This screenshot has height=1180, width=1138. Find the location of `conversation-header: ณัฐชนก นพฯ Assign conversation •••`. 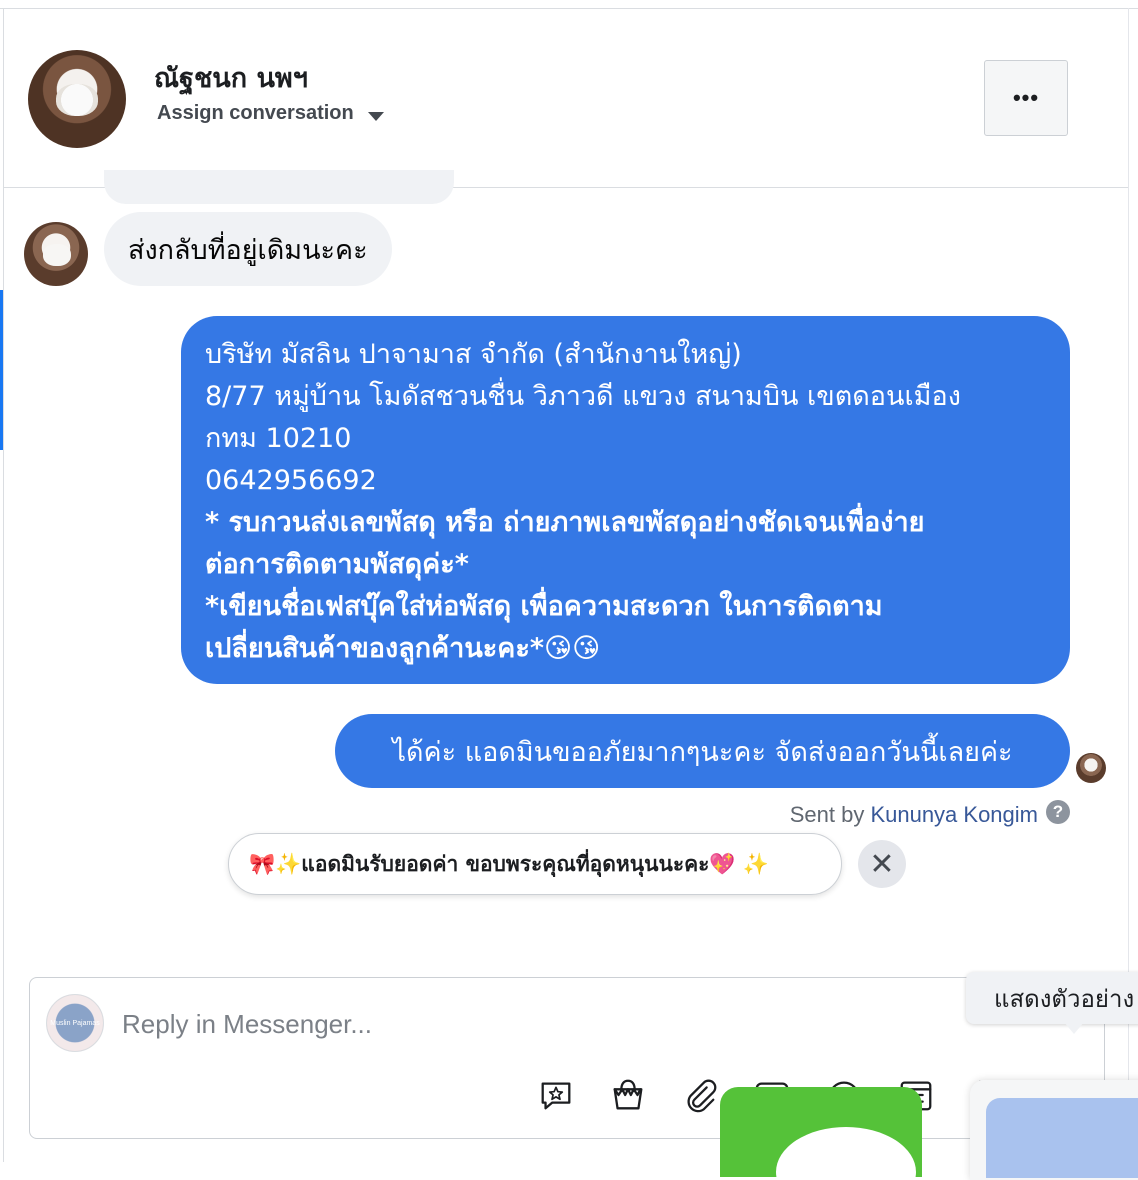

conversation-header: ณัฐชนก นพฯ Assign conversation ••• is located at coordinates (566, 98).